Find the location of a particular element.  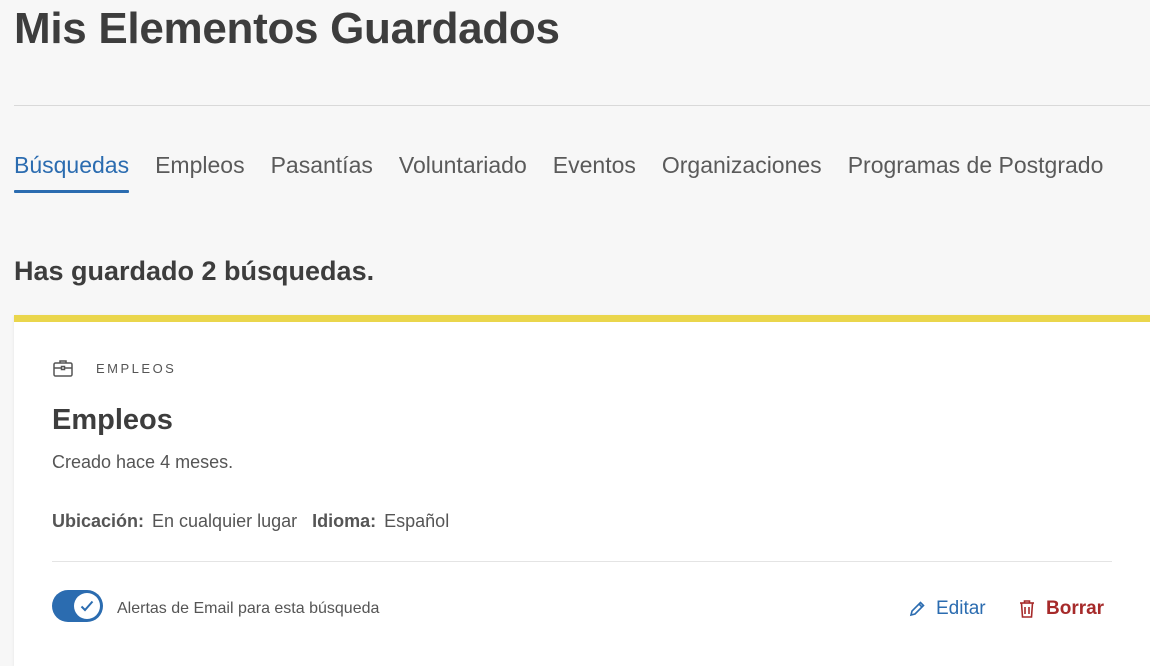

filter-language-label: Idioma: is located at coordinates (344, 521).